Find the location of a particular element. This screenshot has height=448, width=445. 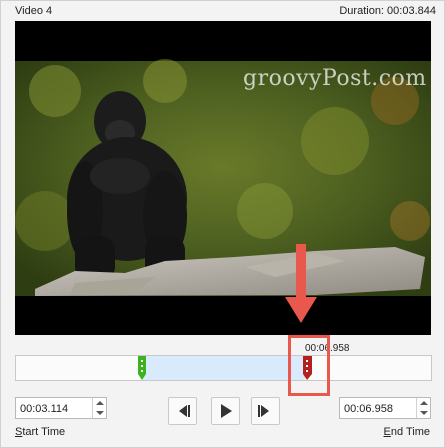

end-time-label-accelerator: E is located at coordinates (387, 432).